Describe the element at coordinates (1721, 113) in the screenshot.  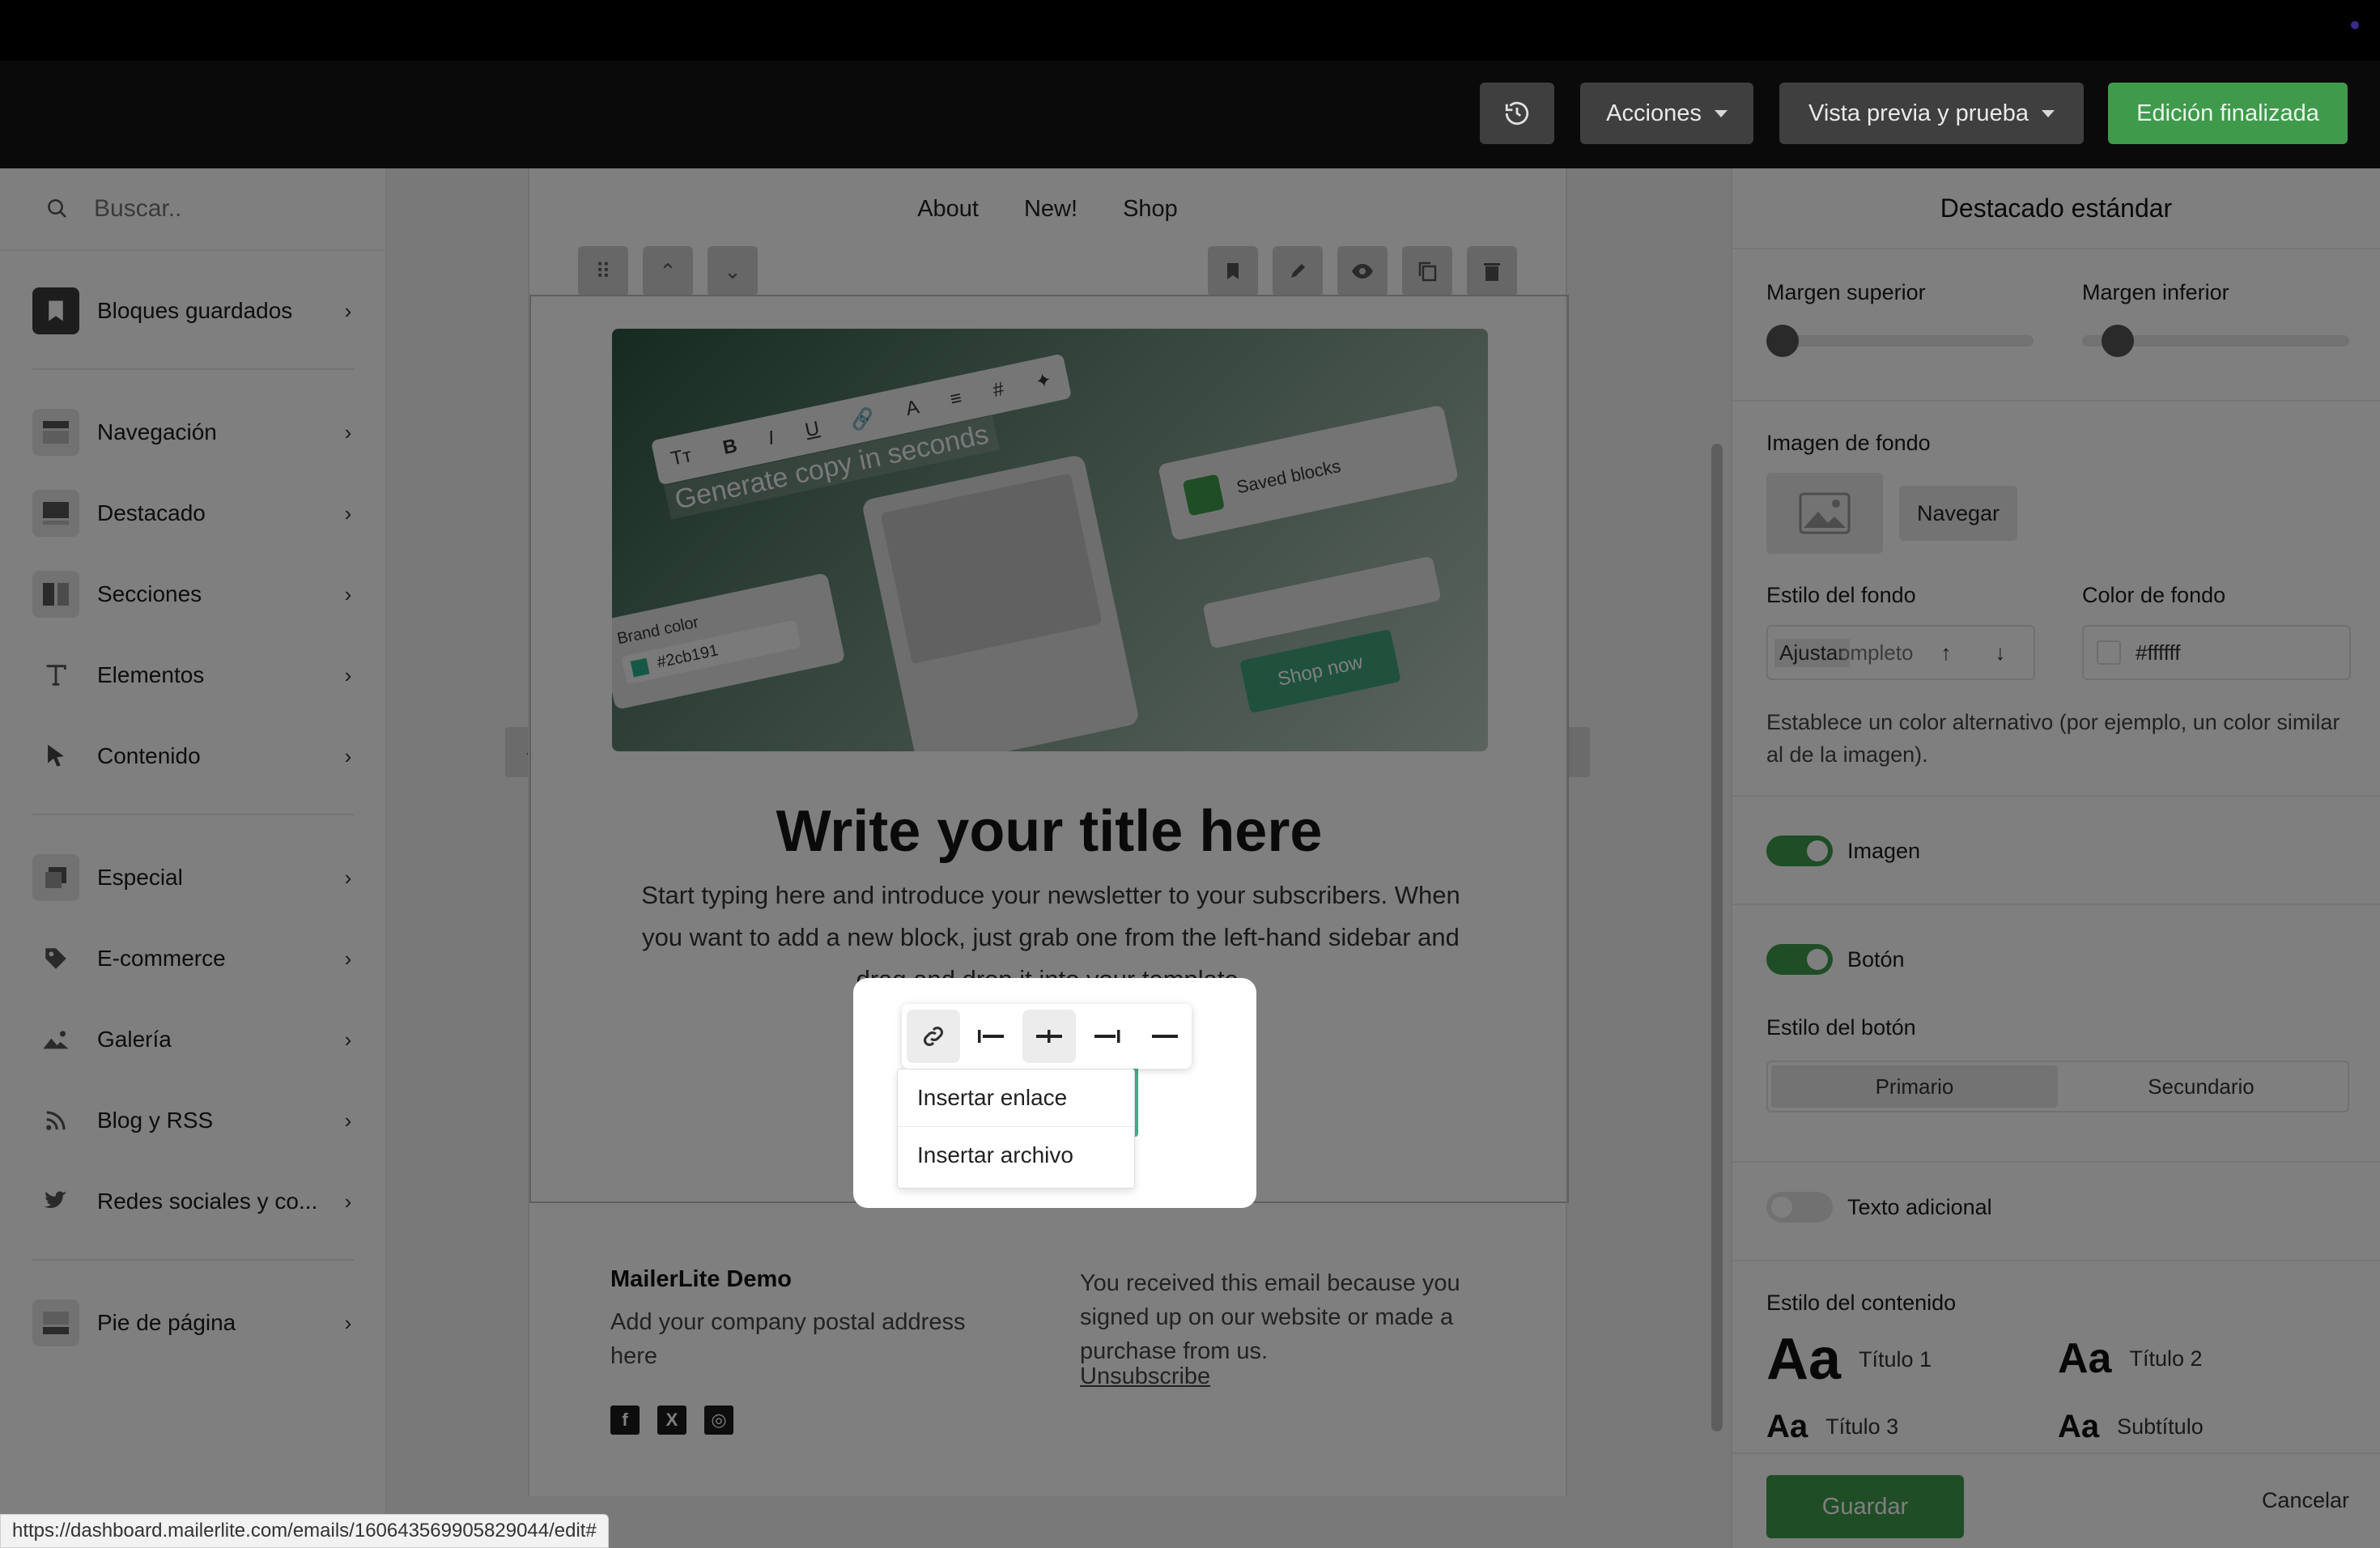
I see `chevron-down-icon` at that location.